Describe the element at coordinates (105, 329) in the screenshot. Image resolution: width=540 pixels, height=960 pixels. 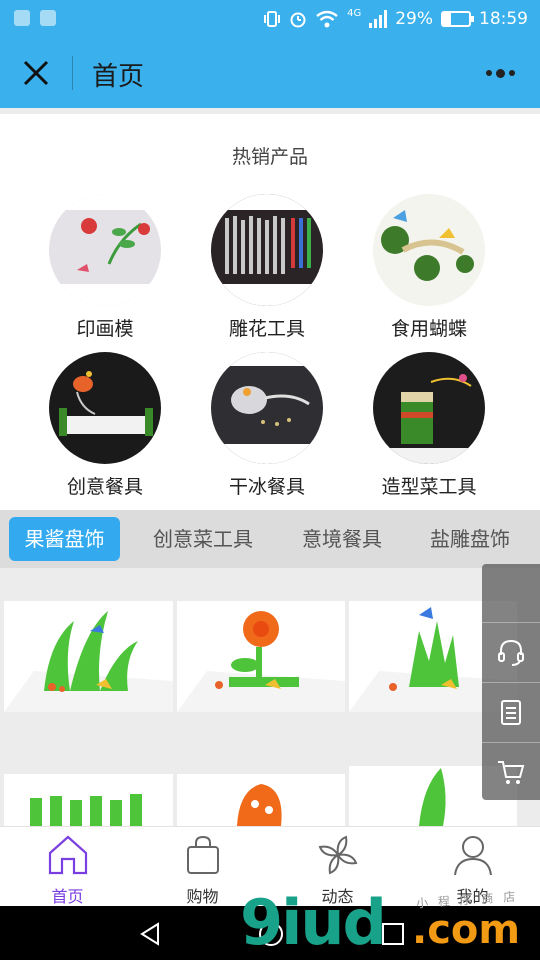
I see `product-label: 印画模` at that location.